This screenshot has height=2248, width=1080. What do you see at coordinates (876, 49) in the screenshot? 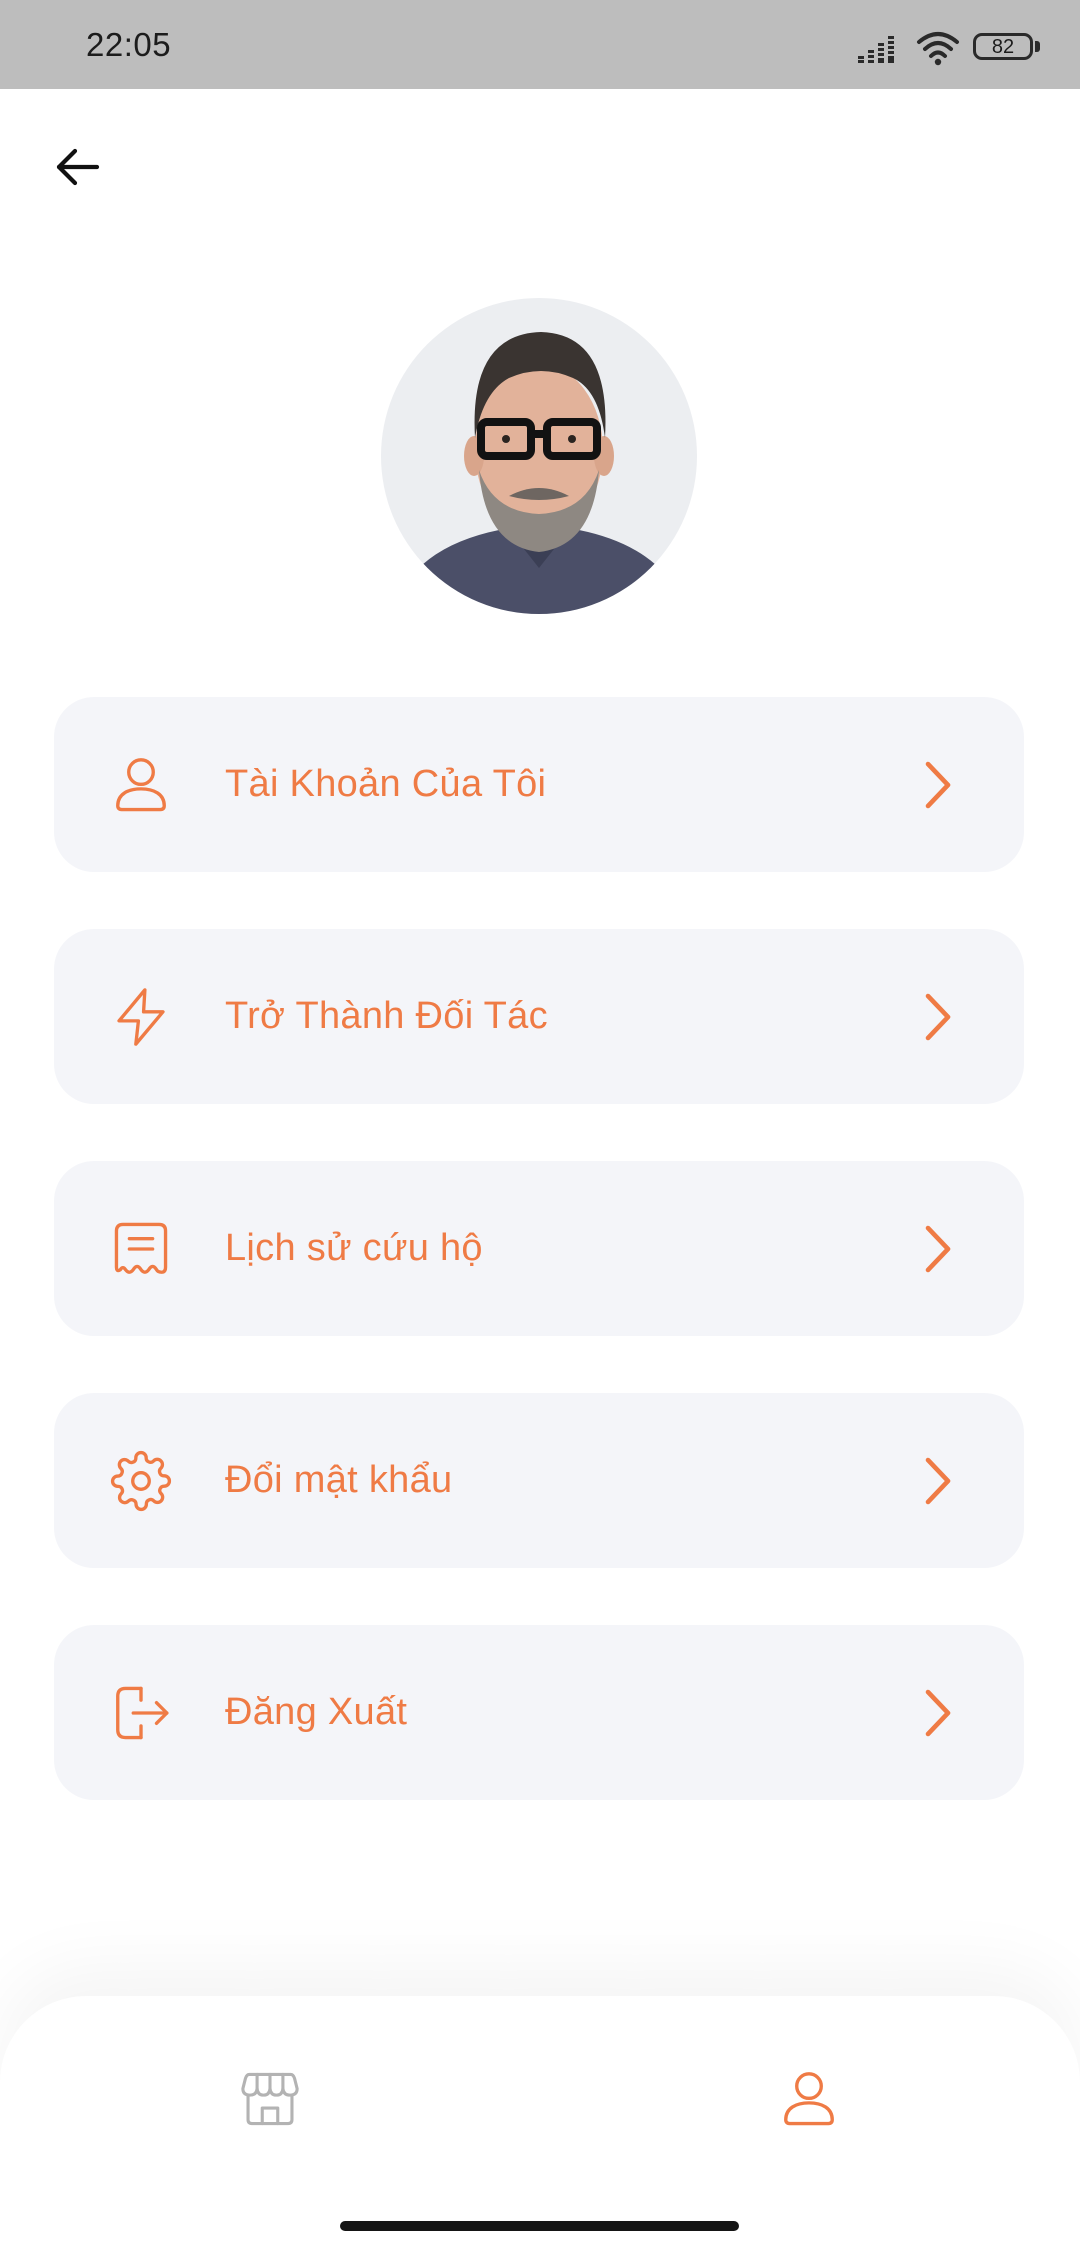
I see `signal-icon` at bounding box center [876, 49].